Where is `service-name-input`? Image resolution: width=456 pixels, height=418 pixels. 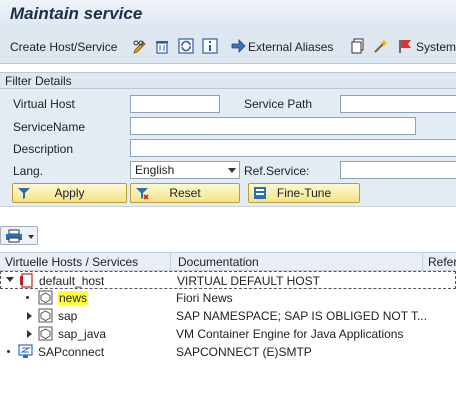 service-name-input is located at coordinates (273, 126).